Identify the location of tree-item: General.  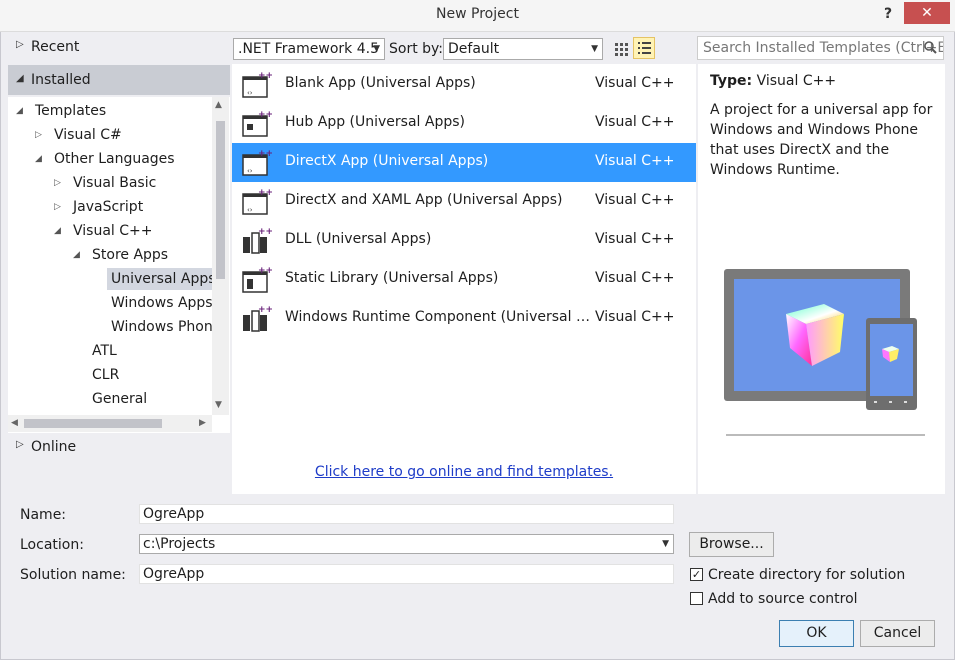
(119, 399).